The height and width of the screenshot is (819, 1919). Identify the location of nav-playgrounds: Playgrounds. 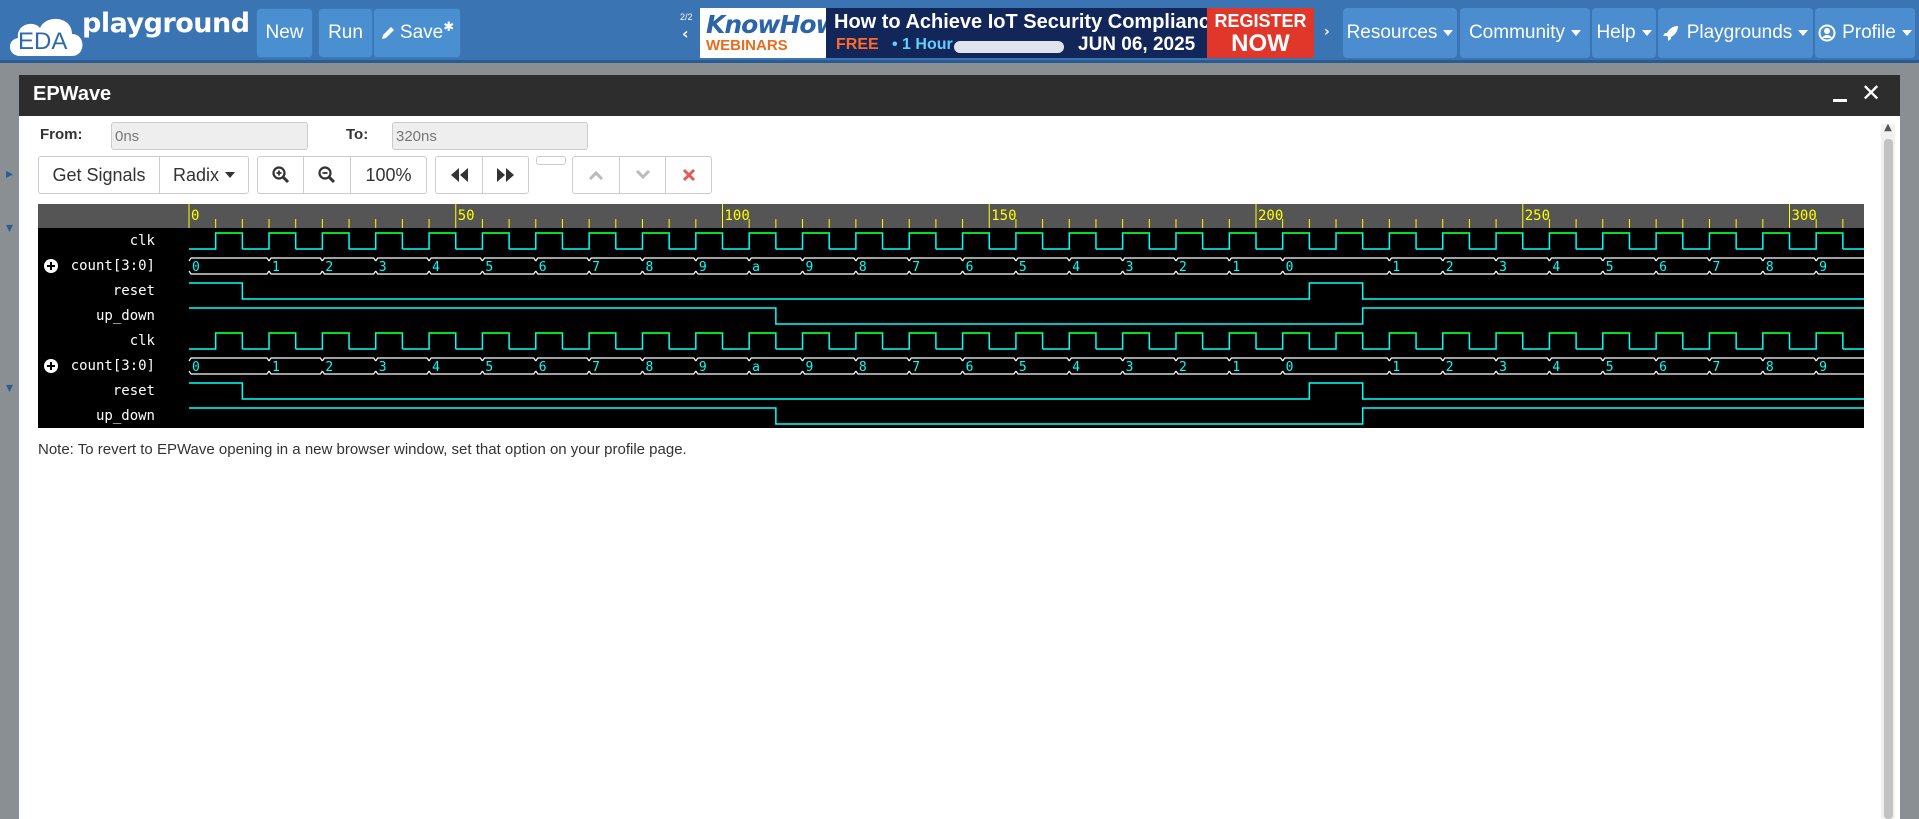
(1735, 33).